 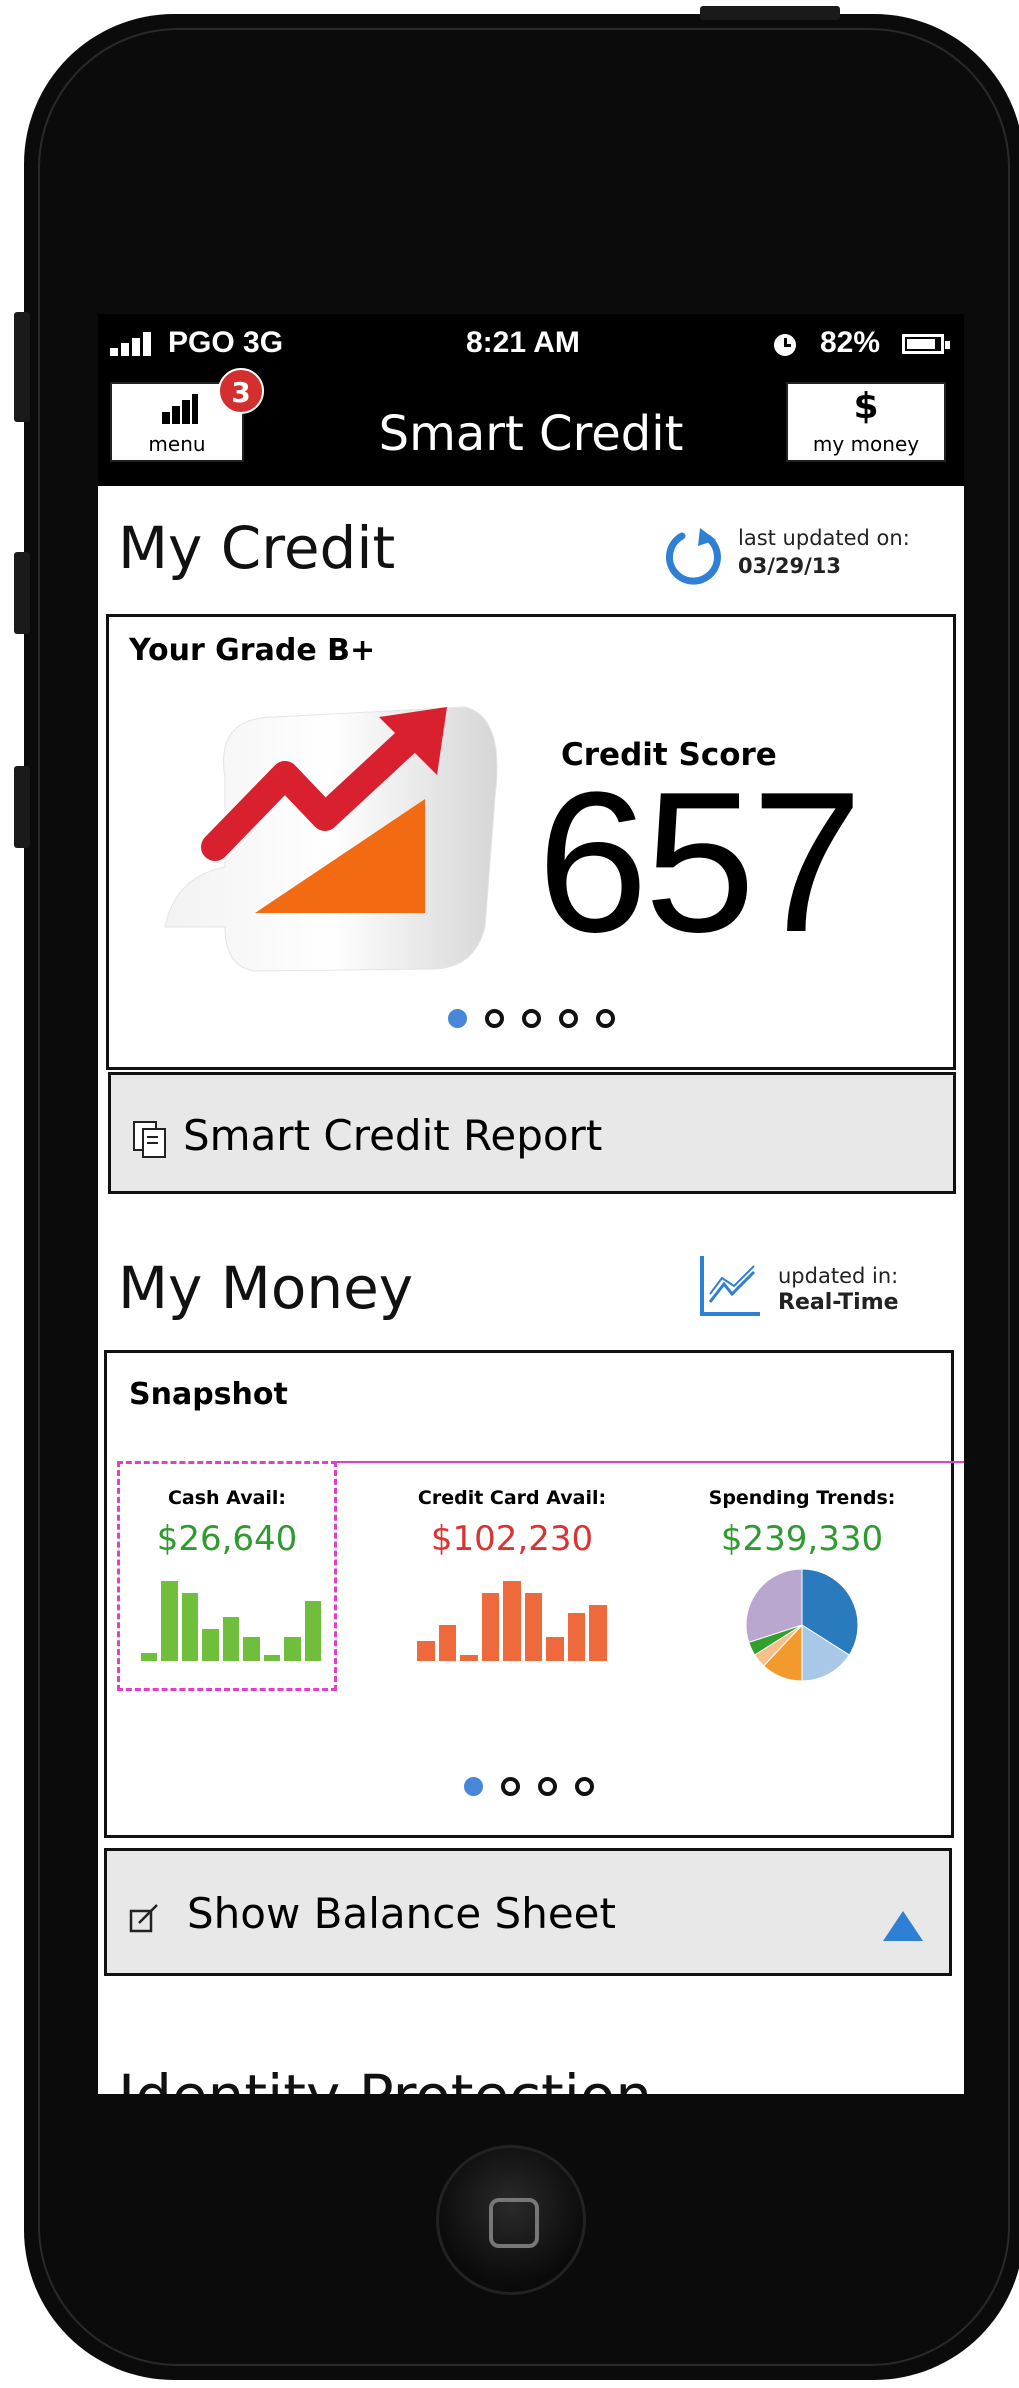 What do you see at coordinates (850, 342) in the screenshot?
I see `battery-percent: 82%` at bounding box center [850, 342].